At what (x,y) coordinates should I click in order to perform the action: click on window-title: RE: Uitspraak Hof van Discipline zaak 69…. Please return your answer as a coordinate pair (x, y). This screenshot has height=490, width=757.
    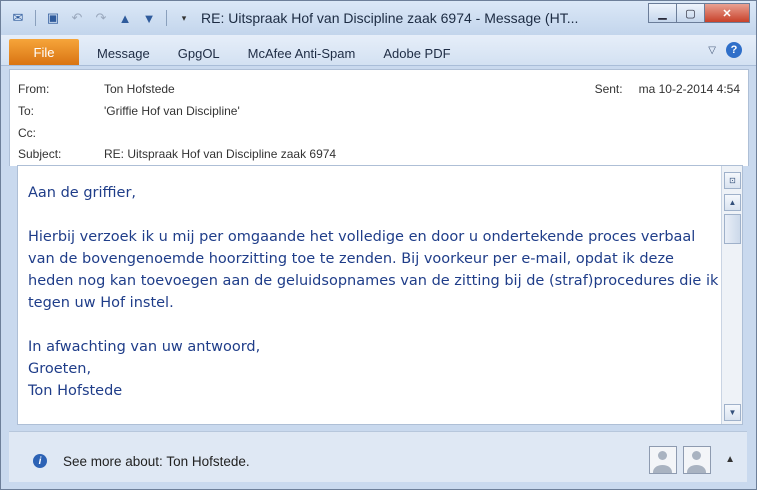
    Looking at the image, I should click on (390, 18).